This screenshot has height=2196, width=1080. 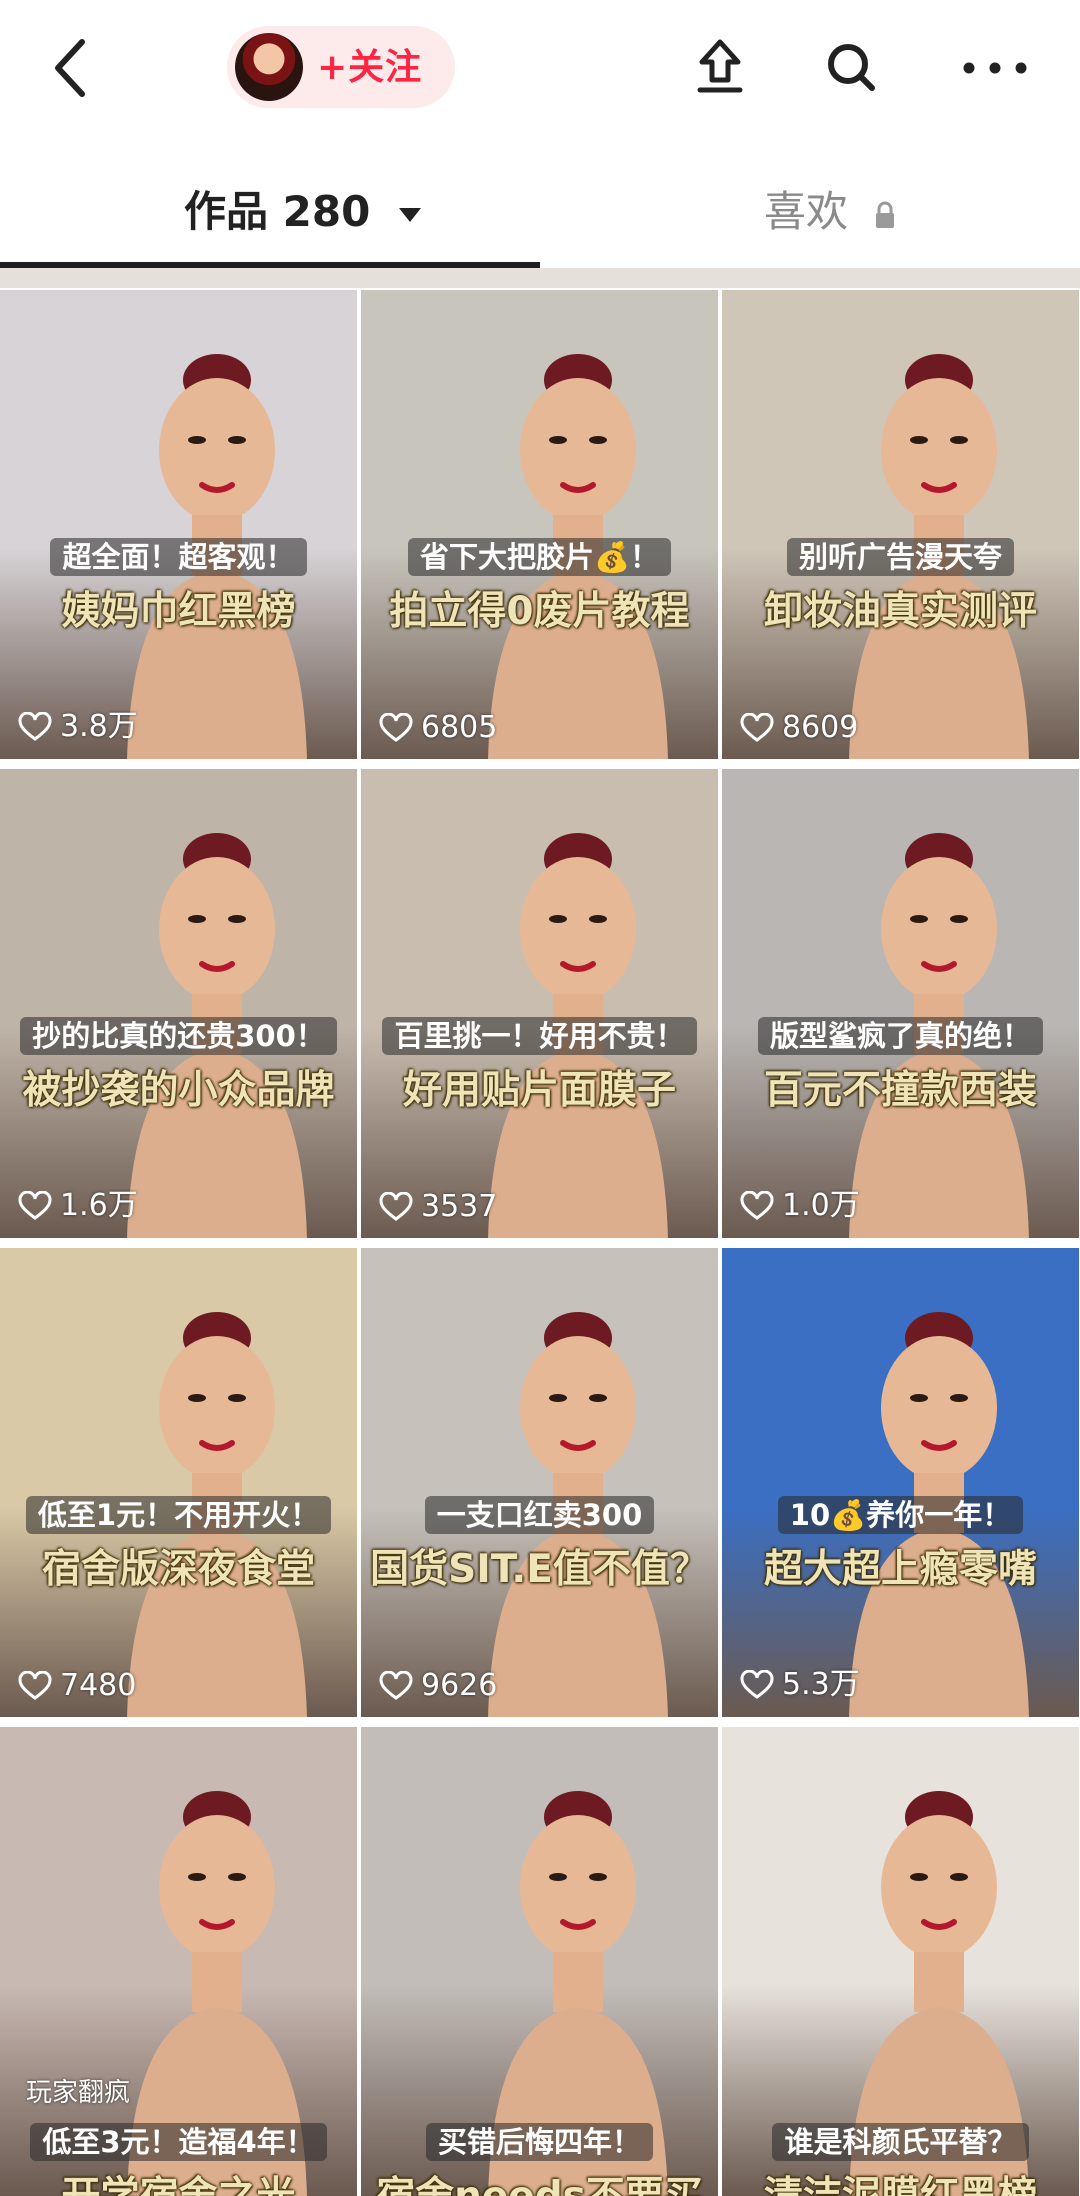 I want to click on video-card: 买错后悔四年！ 宿舍needs不要买, so click(x=539, y=1961).